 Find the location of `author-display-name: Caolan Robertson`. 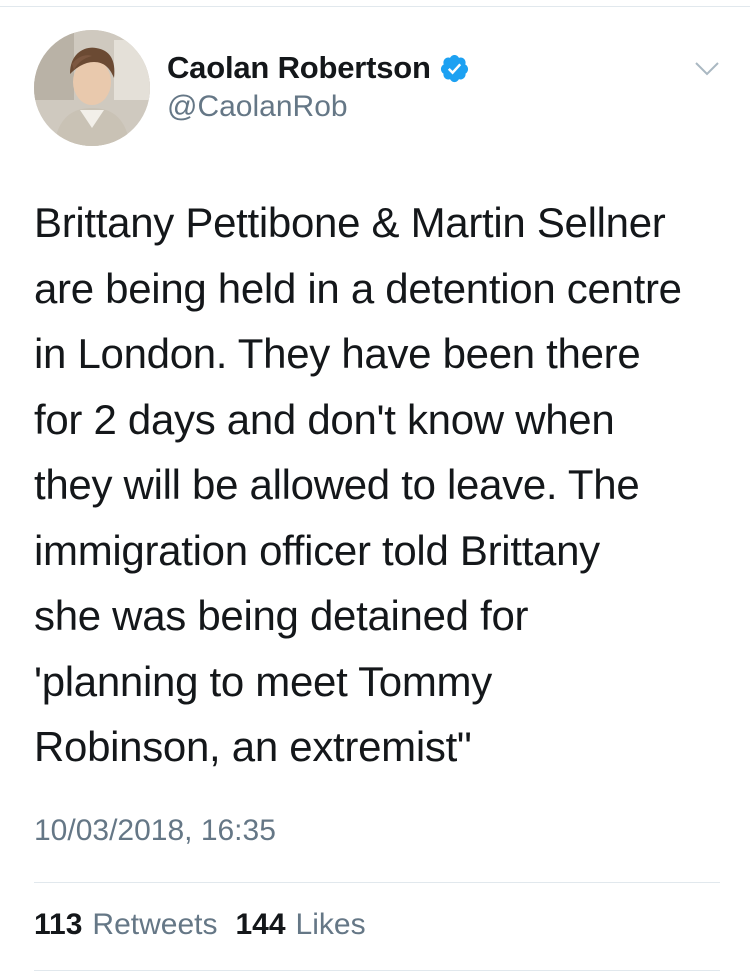

author-display-name: Caolan Robertson is located at coordinates (299, 68).